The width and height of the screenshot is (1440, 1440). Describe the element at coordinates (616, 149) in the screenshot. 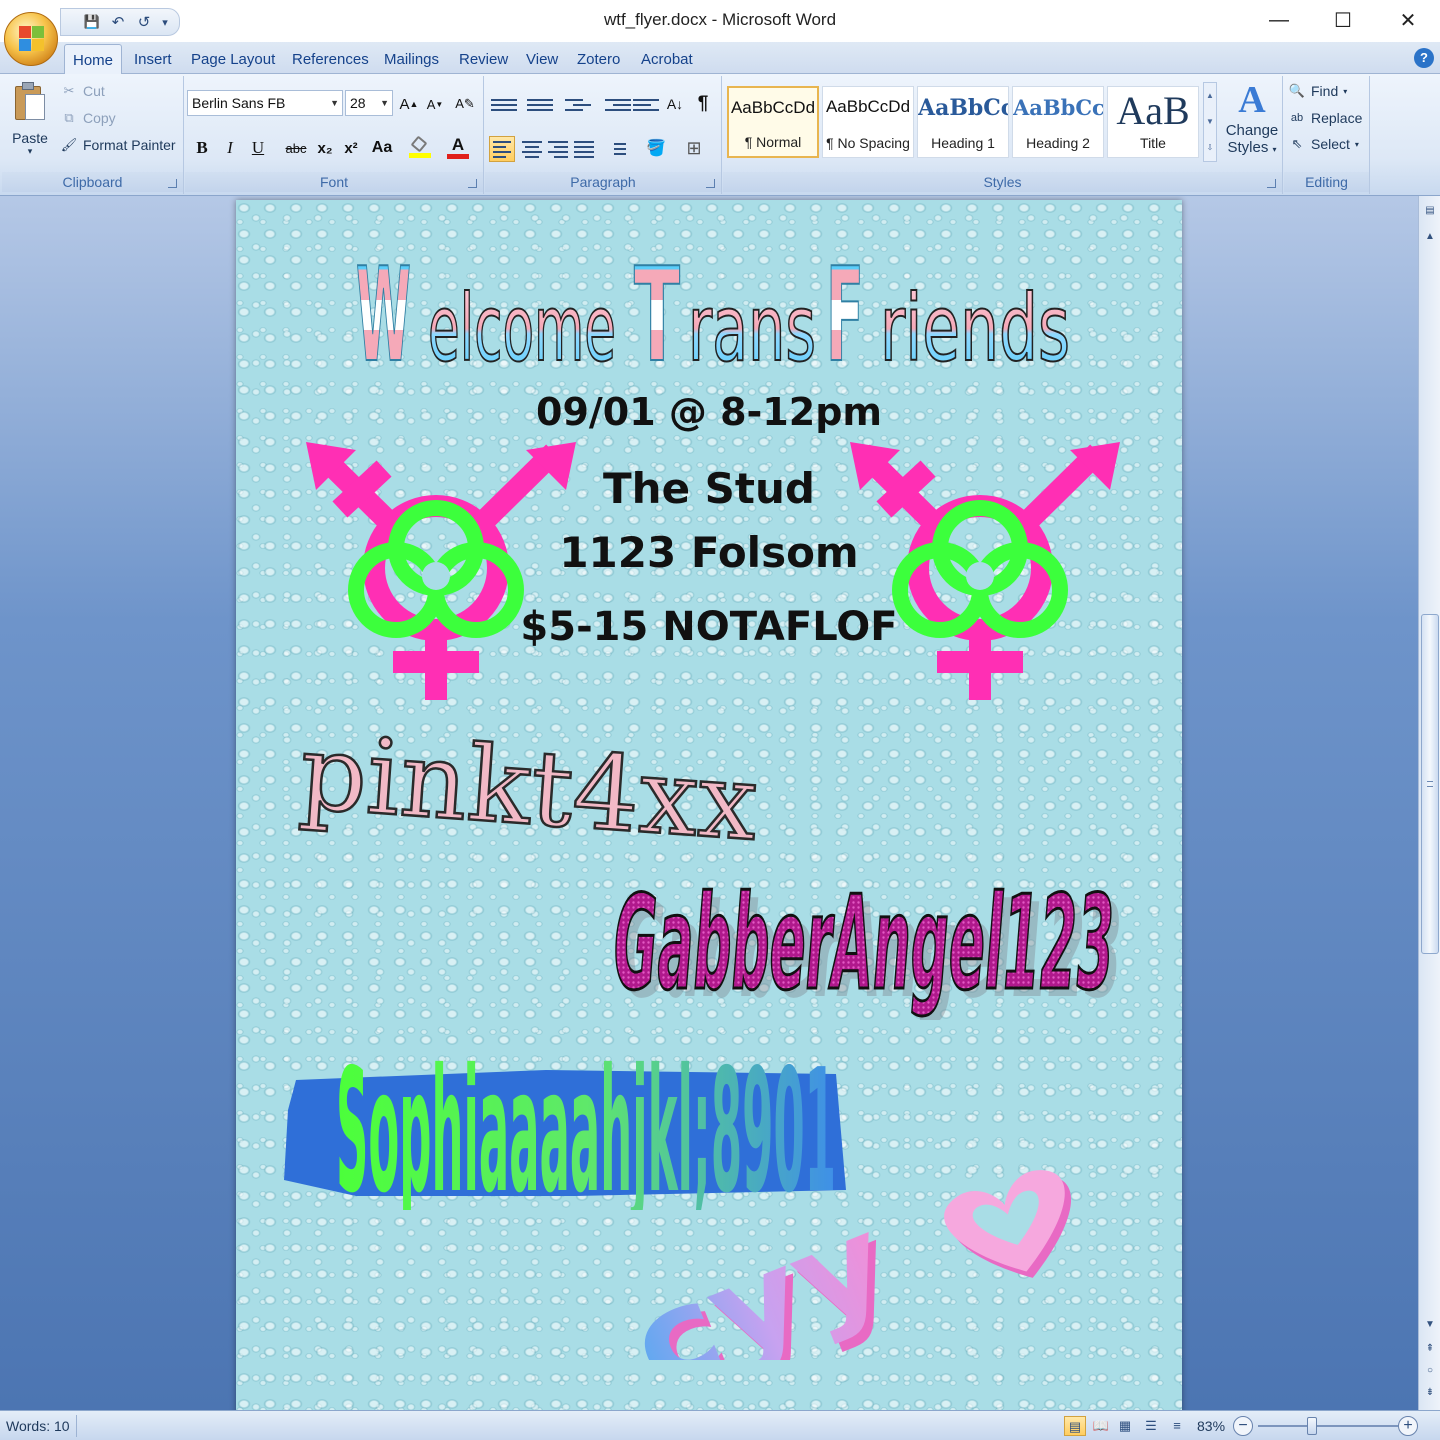

I see `line-spacing-icon` at that location.